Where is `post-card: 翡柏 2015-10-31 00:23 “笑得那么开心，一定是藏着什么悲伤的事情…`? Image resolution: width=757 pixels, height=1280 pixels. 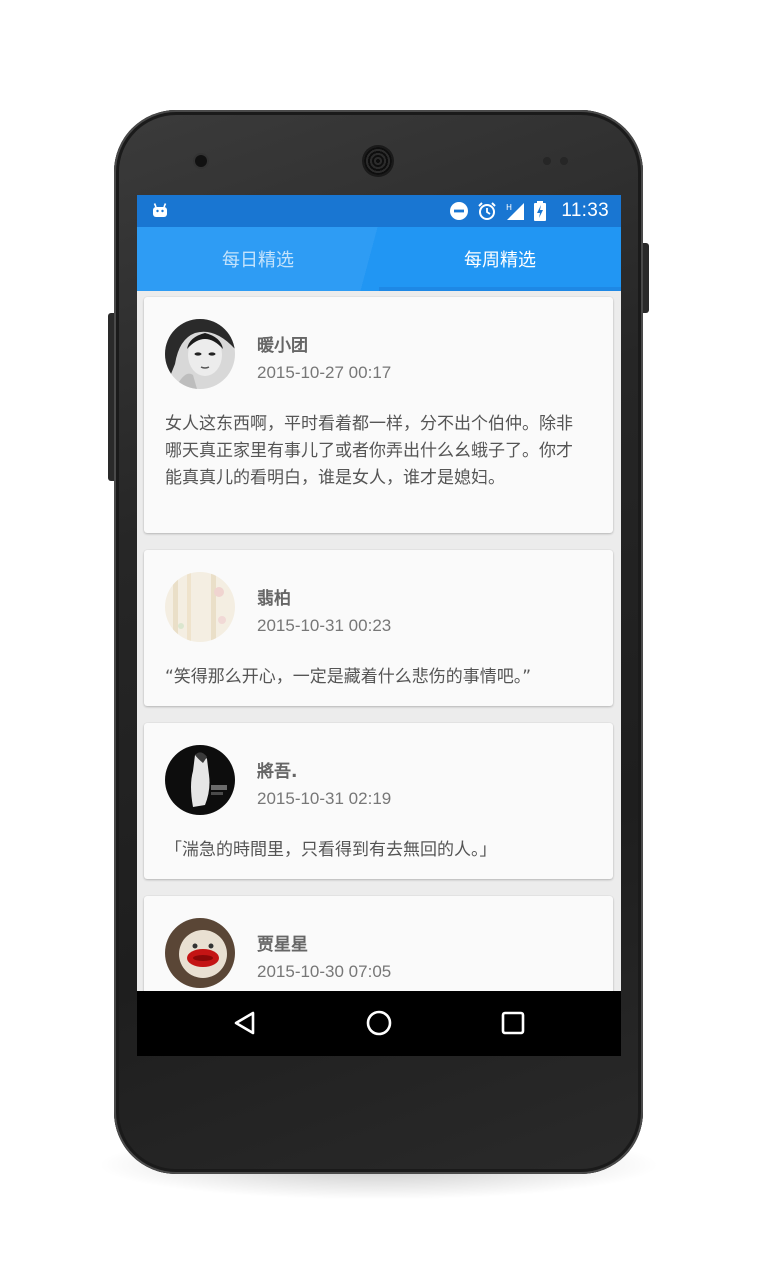
post-card: 翡柏 2015-10-31 00:23 “笑得那么开心，一定是藏着什么悲伤的事情… is located at coordinates (378, 628).